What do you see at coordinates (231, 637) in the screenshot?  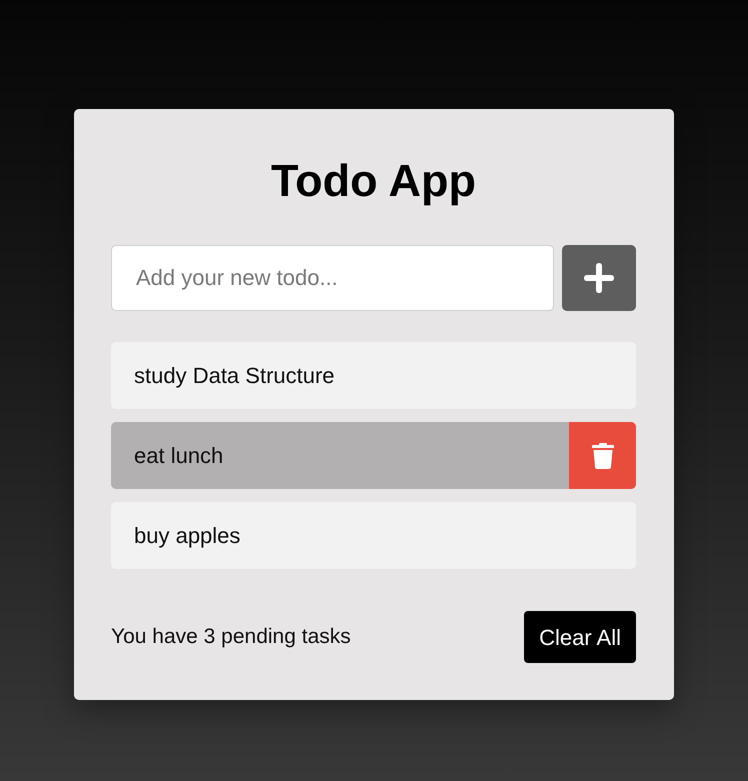 I see `pending-tasks-text: You have 3 pending tasks` at bounding box center [231, 637].